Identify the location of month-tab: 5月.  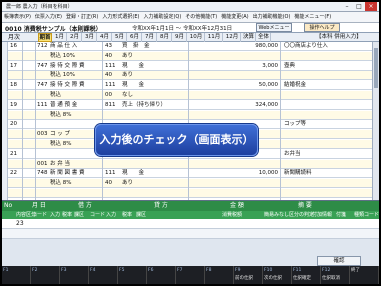
(120, 37).